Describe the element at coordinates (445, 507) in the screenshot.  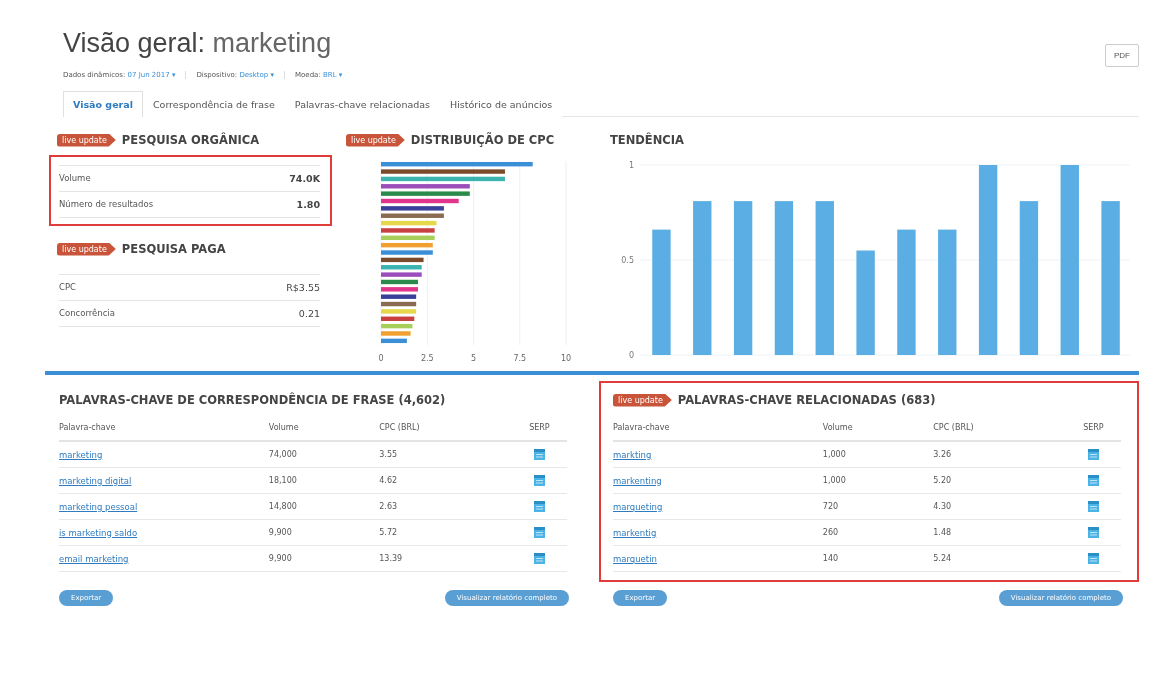
I see `table-cell: 2.63` at that location.